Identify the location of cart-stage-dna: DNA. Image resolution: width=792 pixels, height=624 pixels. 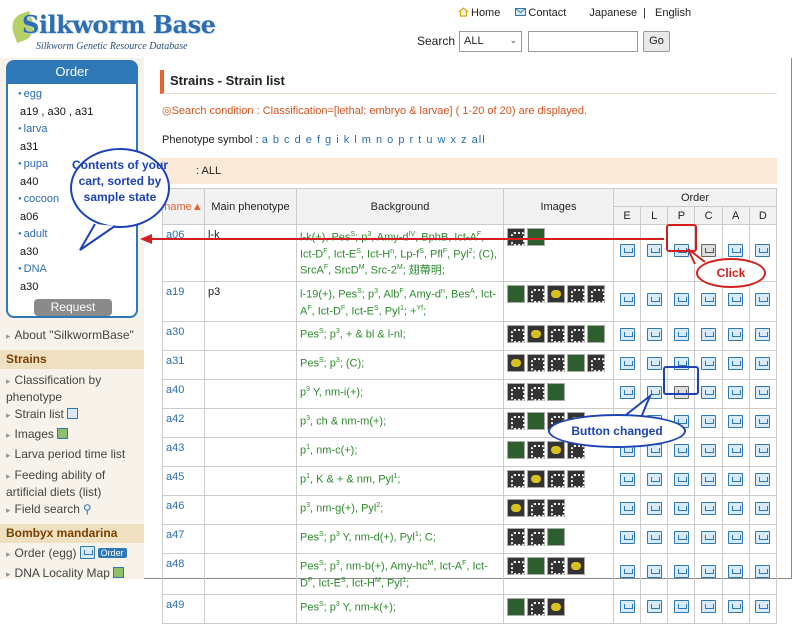
(76, 270).